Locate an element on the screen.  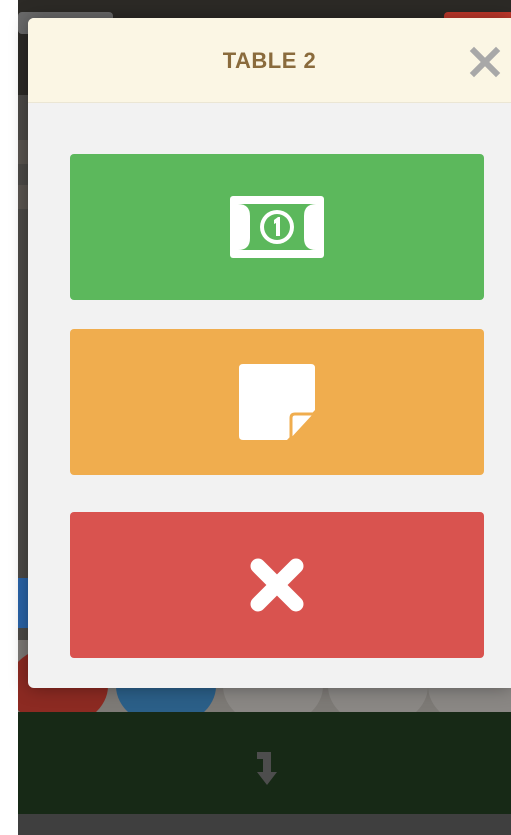
sticky-note-icon is located at coordinates (277, 402).